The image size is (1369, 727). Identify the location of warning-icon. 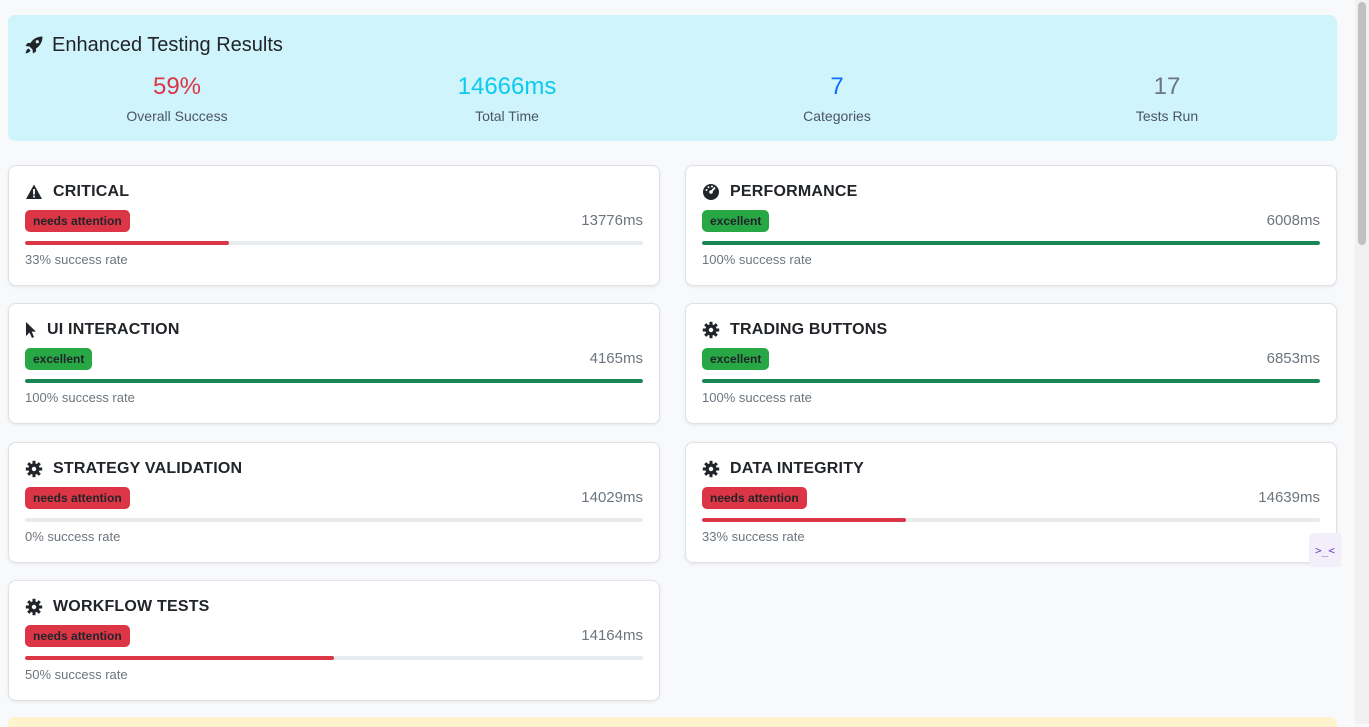
(34, 192).